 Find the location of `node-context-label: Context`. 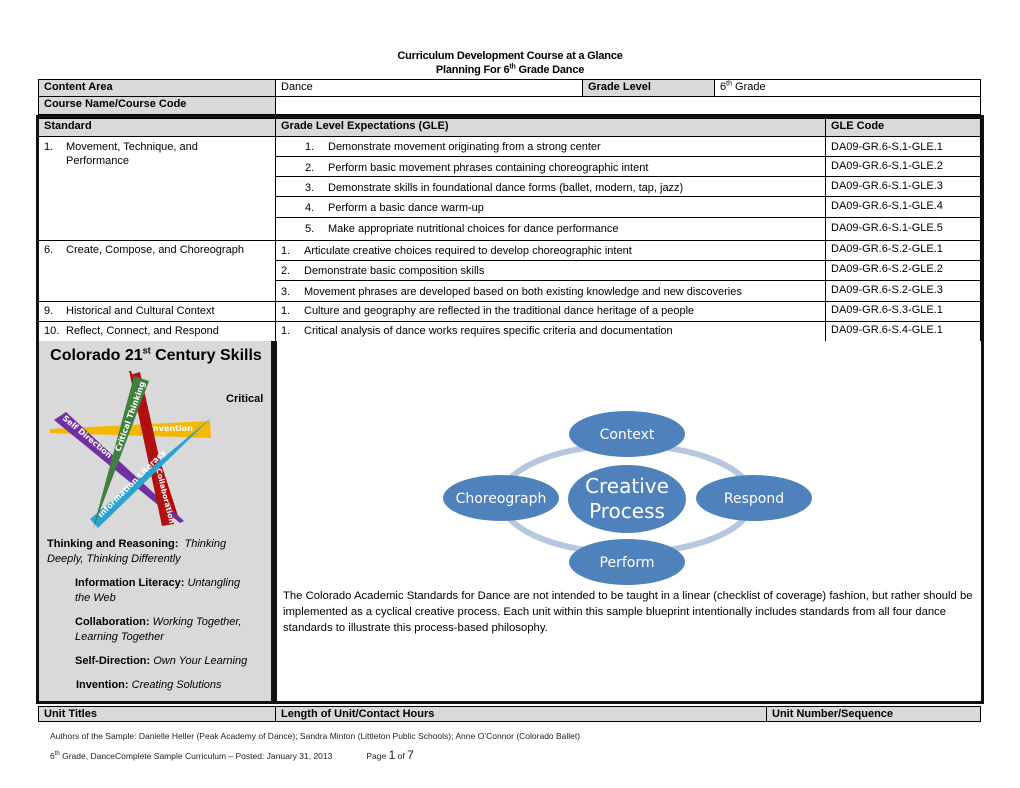

node-context-label: Context is located at coordinates (627, 435).